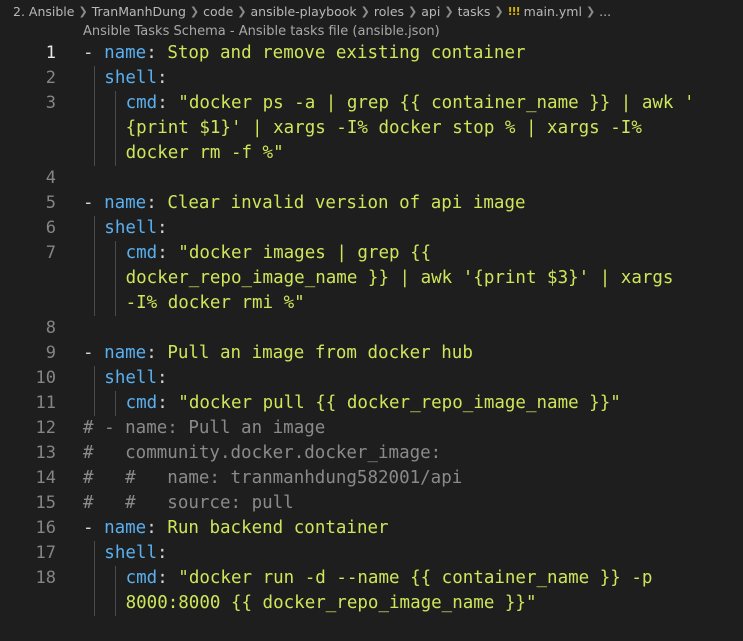 Image resolution: width=743 pixels, height=641 pixels. What do you see at coordinates (139, 11) in the screenshot?
I see `breadcrumb-item-tranmanhdung: TranManhDung` at bounding box center [139, 11].